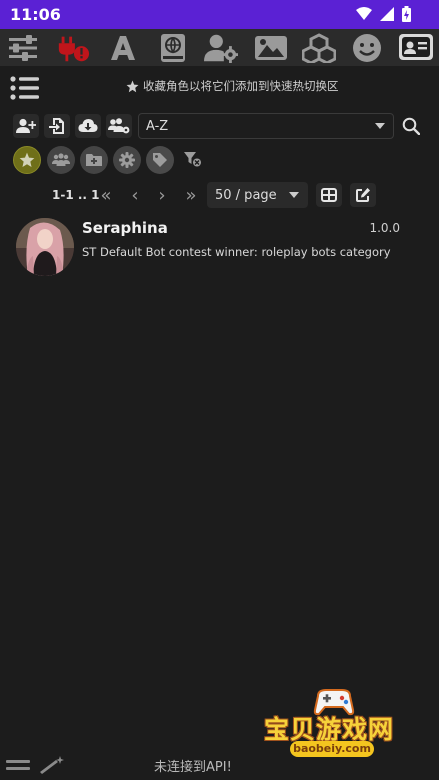 This screenshot has width=439, height=780. I want to click on create-character-button, so click(26, 126).